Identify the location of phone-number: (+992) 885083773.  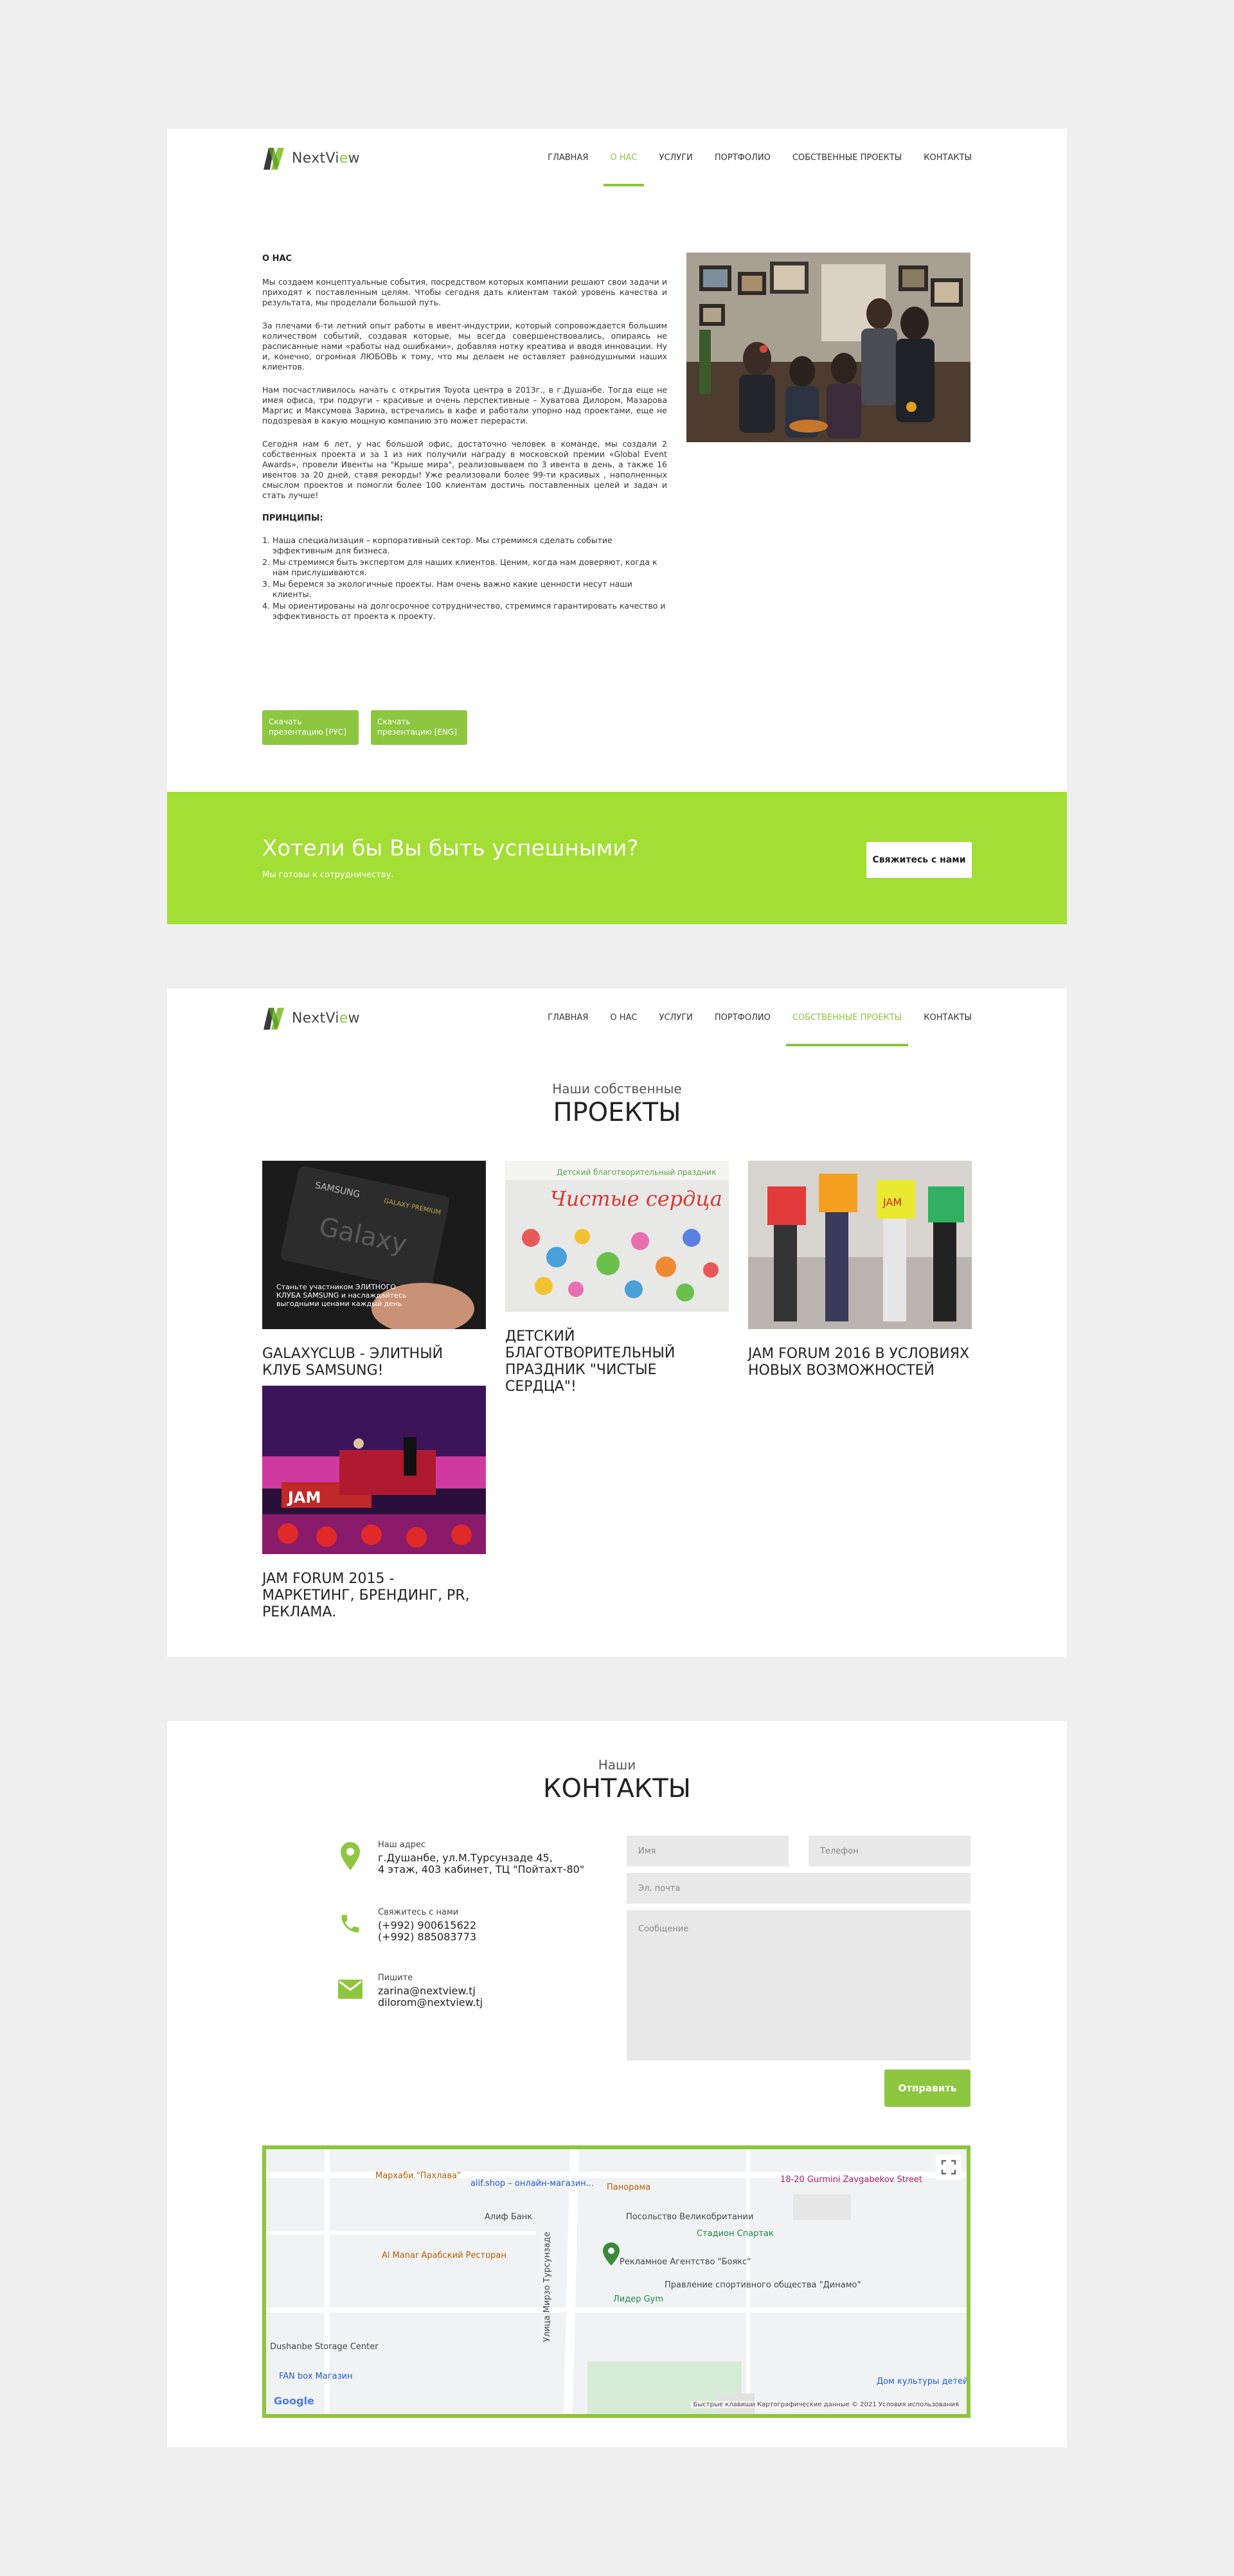
(427, 1937).